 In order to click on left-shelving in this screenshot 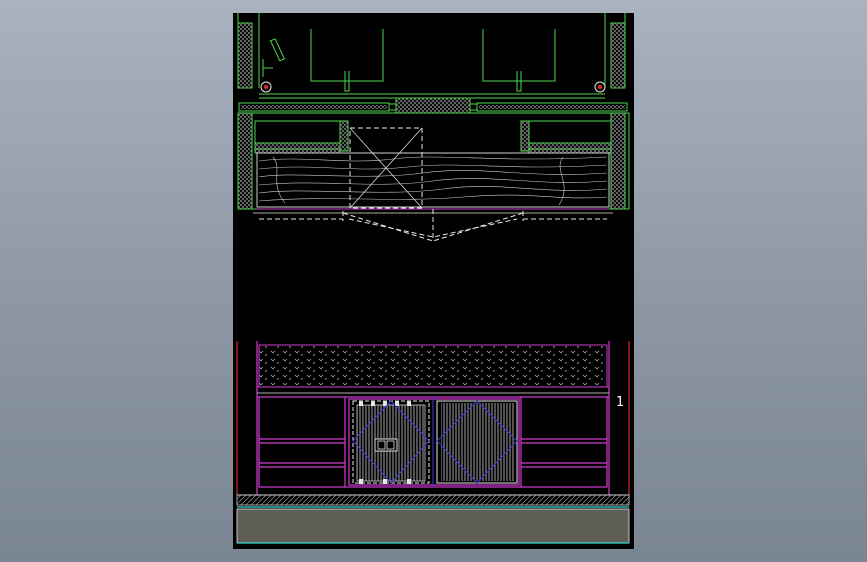, I will do `click(302, 442)`.